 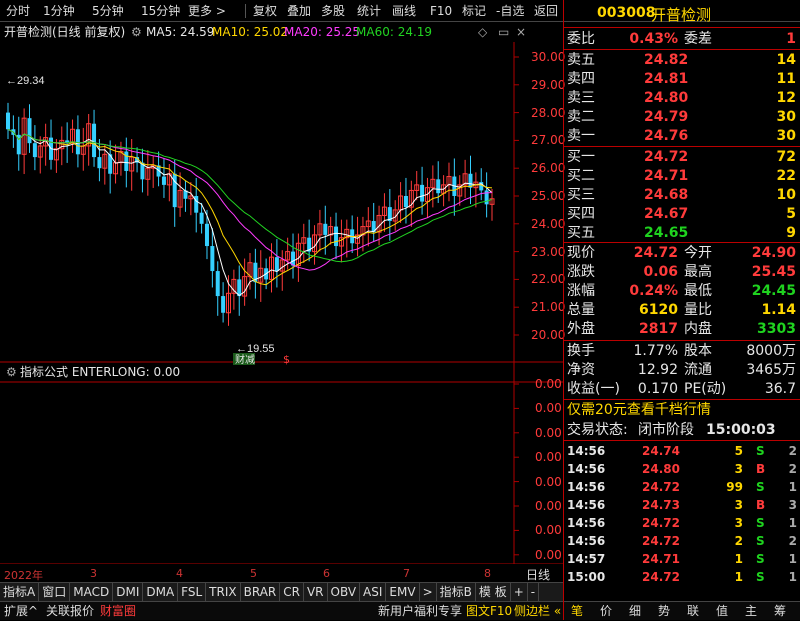 What do you see at coordinates (666, 79) in the screenshot?
I see `level-price: 24.81` at bounding box center [666, 79].